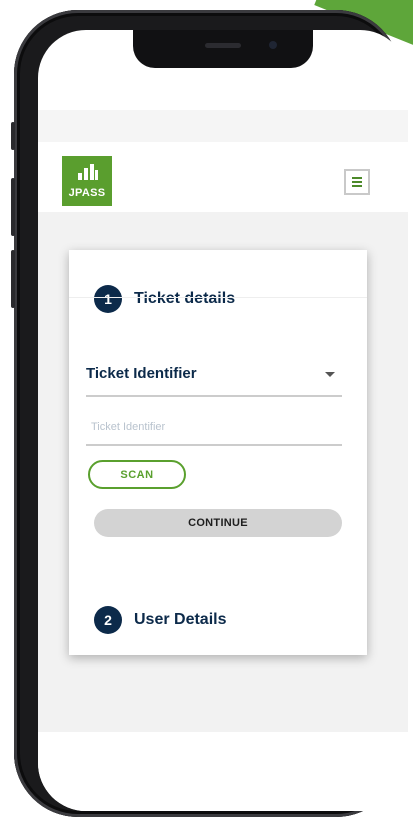 This screenshot has width=413, height=817. I want to click on phone-volume-down, so click(13, 279).